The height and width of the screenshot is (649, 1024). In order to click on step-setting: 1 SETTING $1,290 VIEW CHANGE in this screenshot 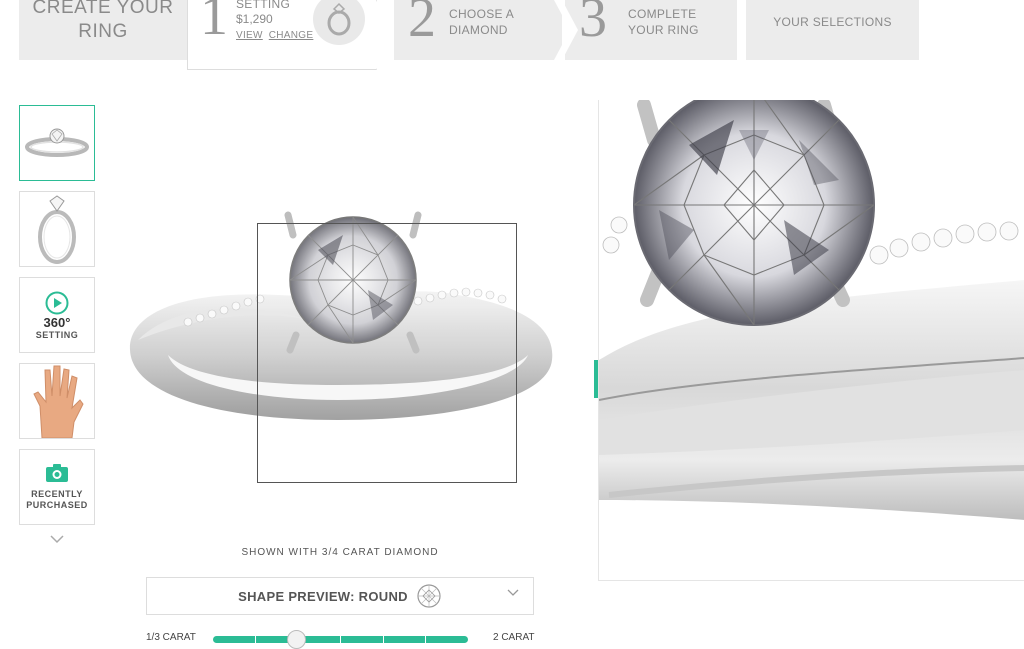, I will do `click(290, 35)`.